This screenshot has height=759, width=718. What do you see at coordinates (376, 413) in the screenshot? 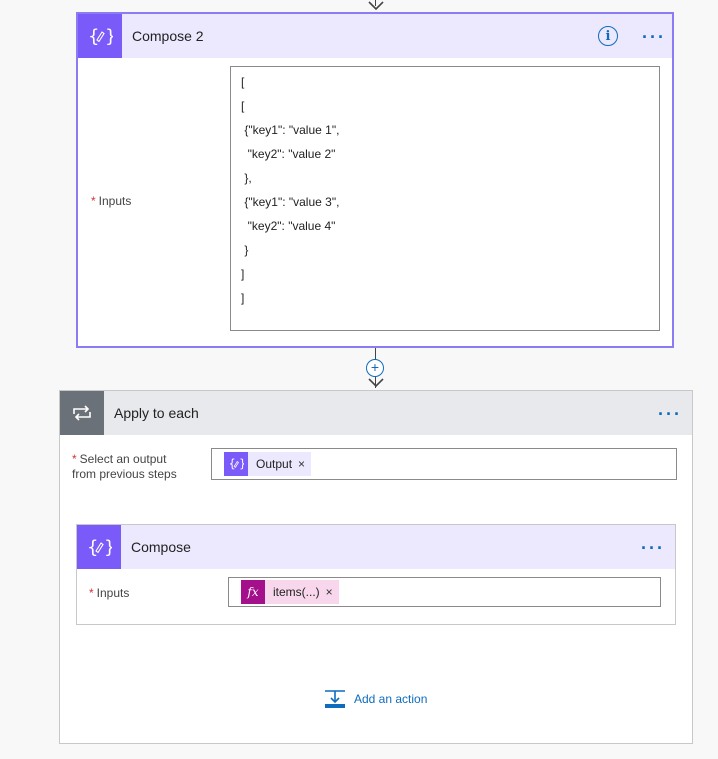
I see `apply-to-each-header: Apply to each ···` at bounding box center [376, 413].